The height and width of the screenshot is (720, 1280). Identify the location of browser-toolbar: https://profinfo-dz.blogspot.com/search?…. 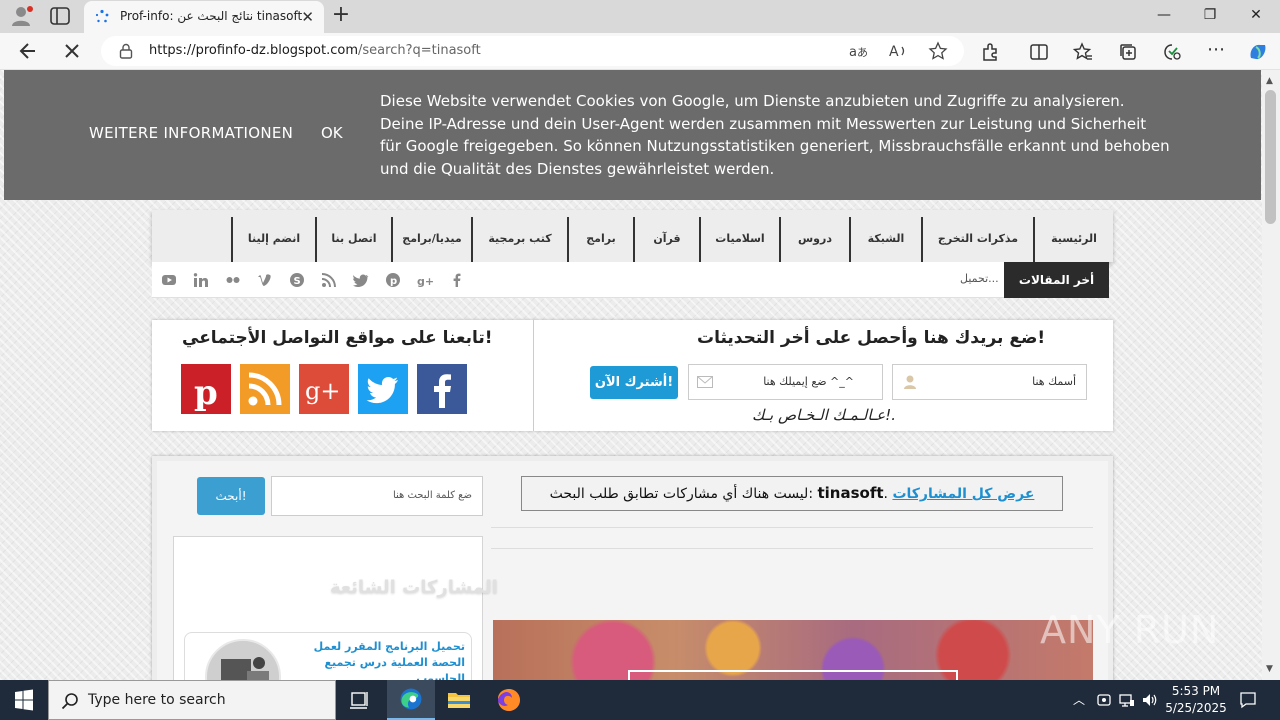
(640, 51).